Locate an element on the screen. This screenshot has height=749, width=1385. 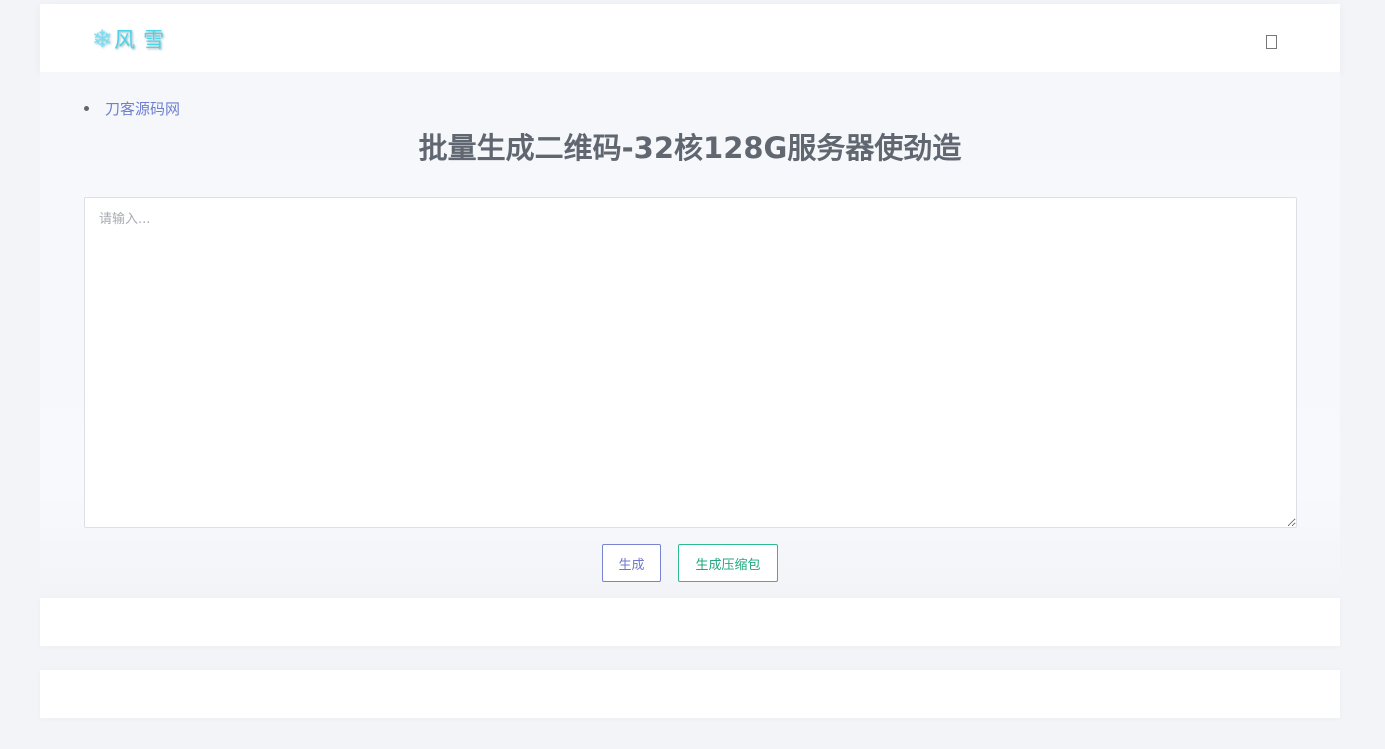
brand-name: 风雪 is located at coordinates (143, 40).